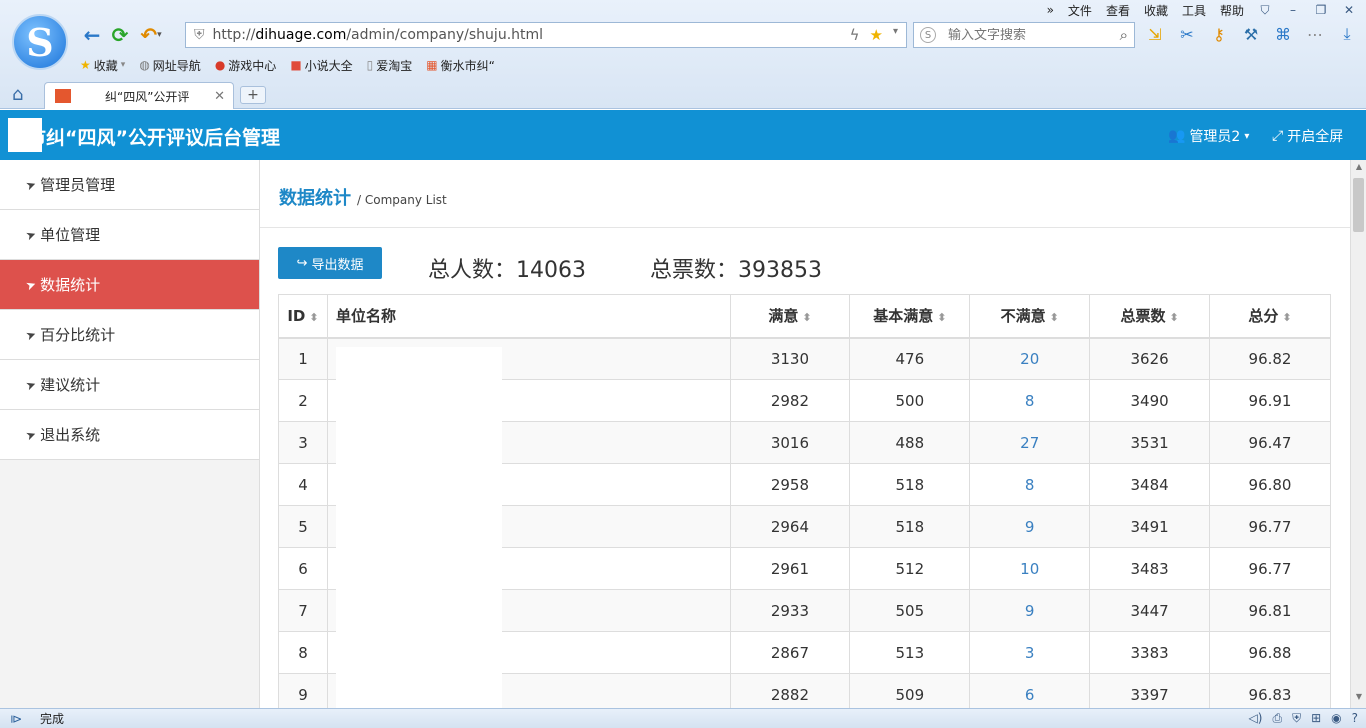 The image size is (1366, 728). I want to click on scroll-up-icon: ▲, so click(1358, 168).